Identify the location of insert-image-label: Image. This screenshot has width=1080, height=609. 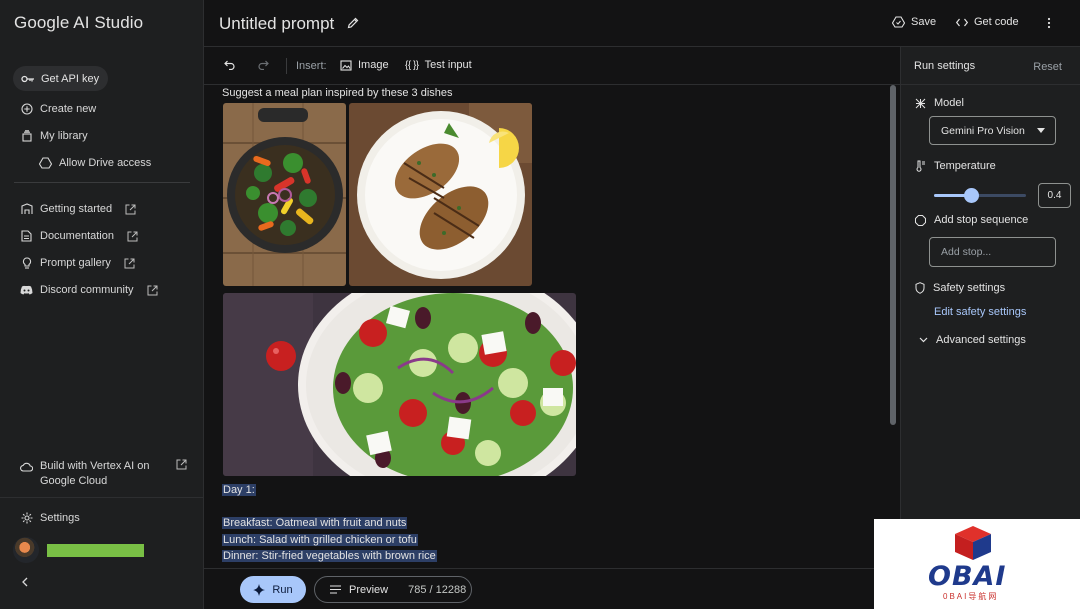
(373, 65).